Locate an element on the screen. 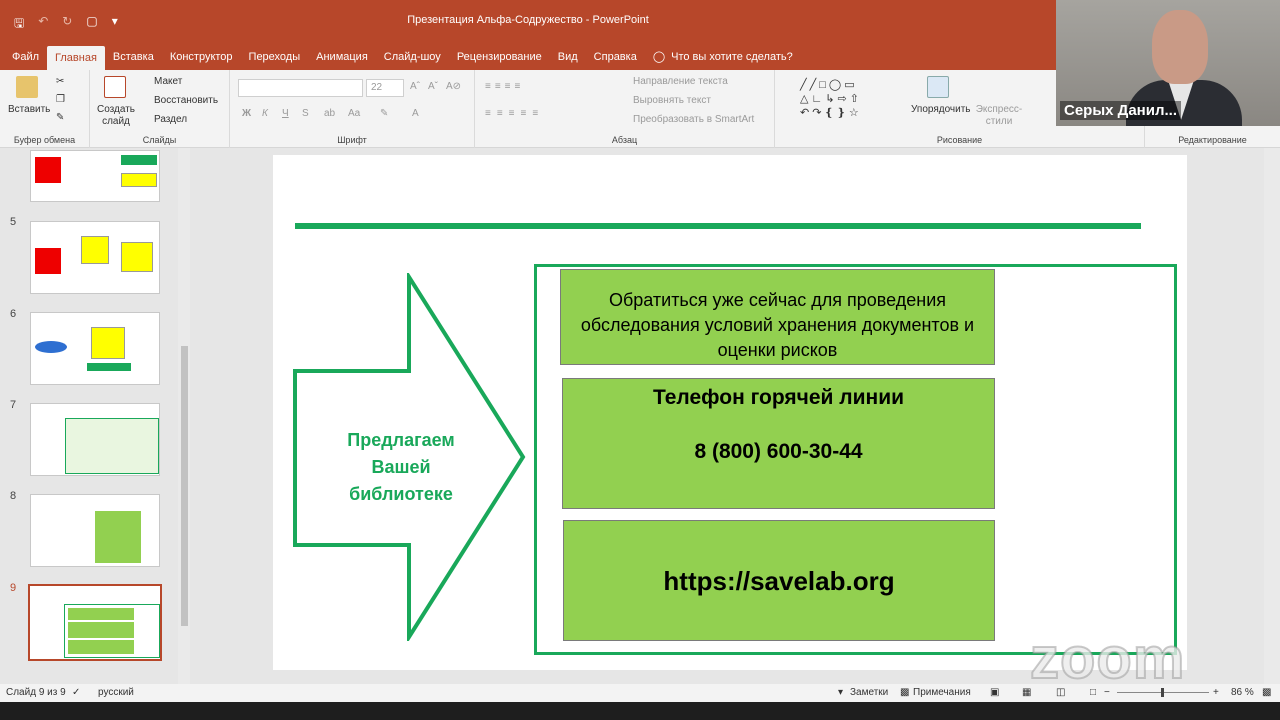  comments-icon: ▩ is located at coordinates (905, 692).